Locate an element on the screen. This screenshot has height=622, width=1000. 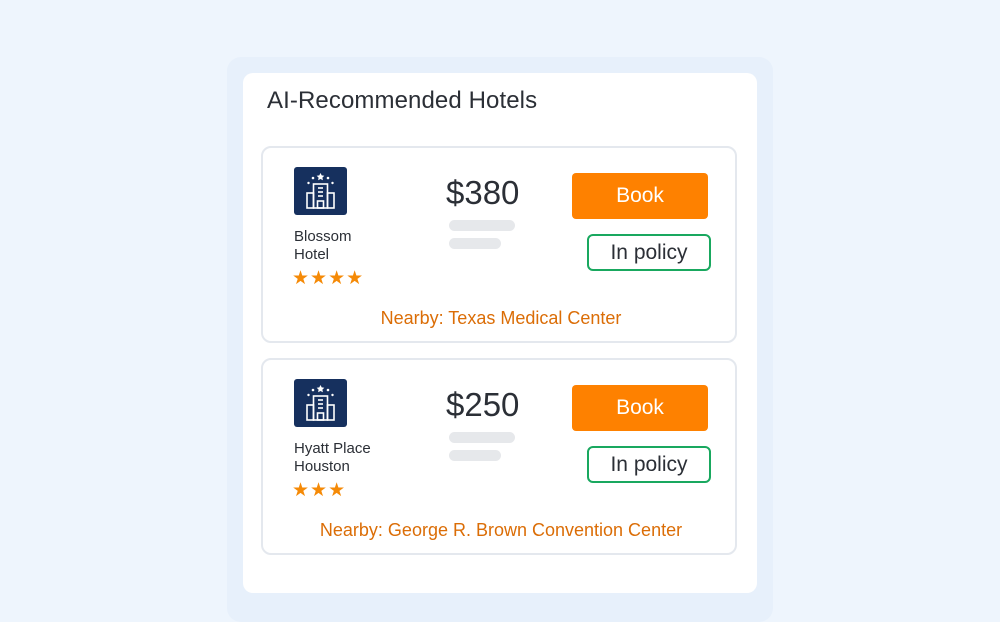
nearby-landmark: Nearby: Texas Medical Center is located at coordinates (501, 318).